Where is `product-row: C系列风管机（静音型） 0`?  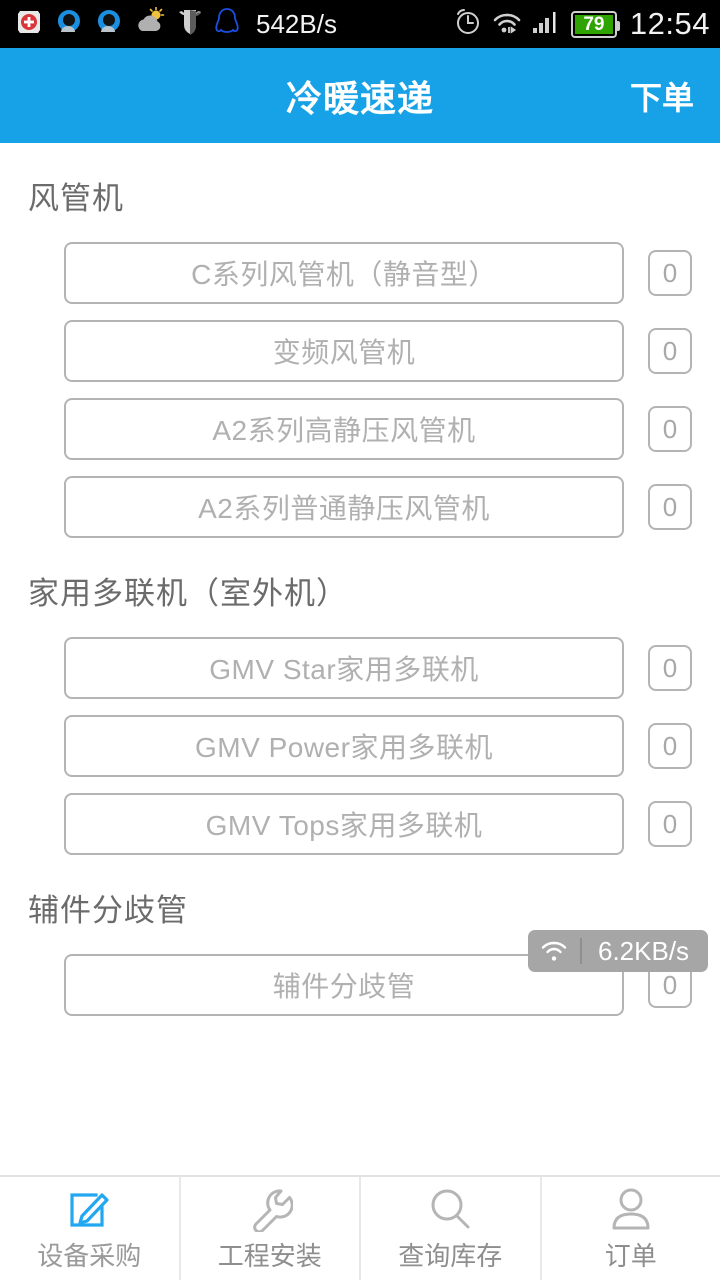
product-row: C系列风管机（静音型） 0 is located at coordinates (360, 273).